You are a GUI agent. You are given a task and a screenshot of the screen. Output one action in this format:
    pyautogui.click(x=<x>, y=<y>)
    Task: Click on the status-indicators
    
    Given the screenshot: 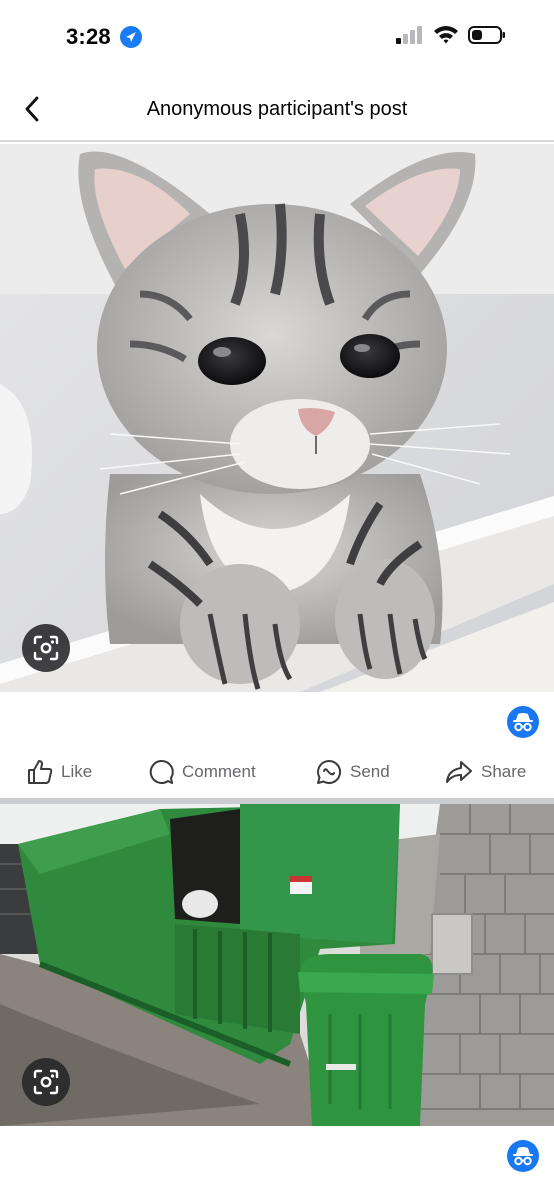 What is the action you would take?
    pyautogui.click(x=451, y=37)
    